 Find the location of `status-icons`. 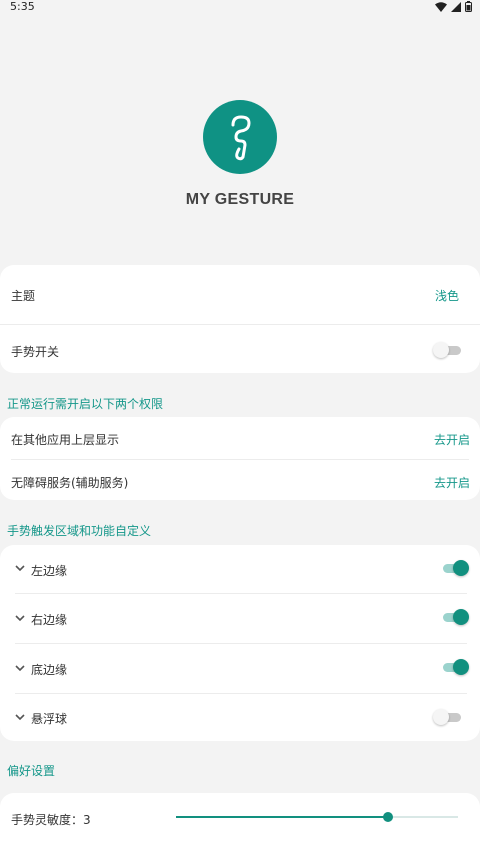

status-icons is located at coordinates (453, 8).